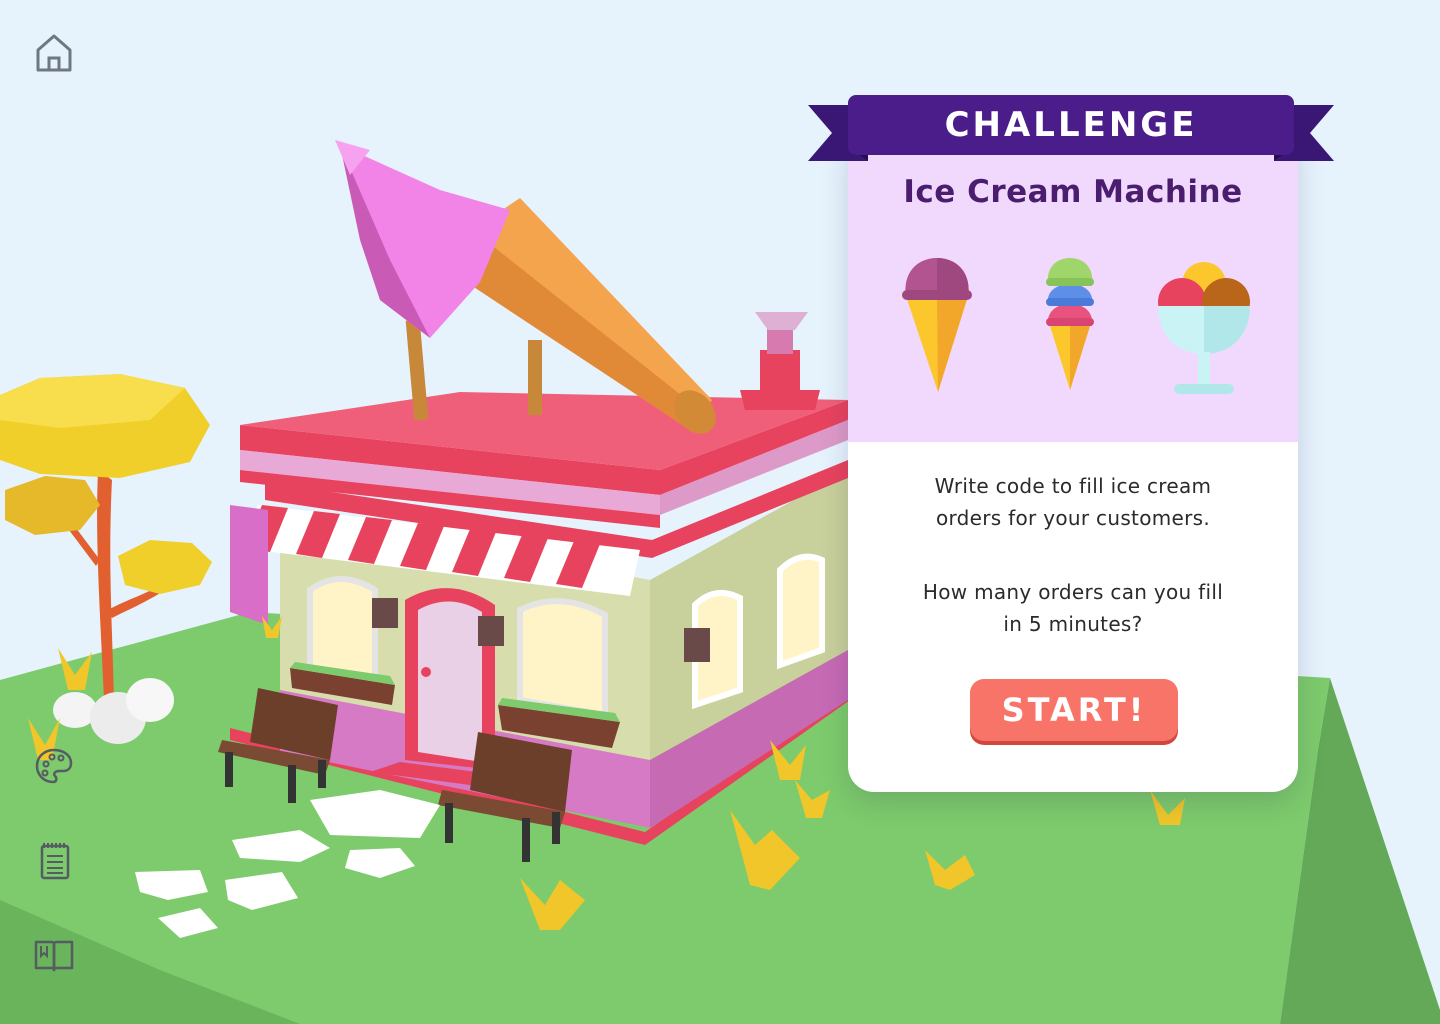 The width and height of the screenshot is (1440, 1024). What do you see at coordinates (937, 325) in the screenshot?
I see `single-scoop-cone-icon` at bounding box center [937, 325].